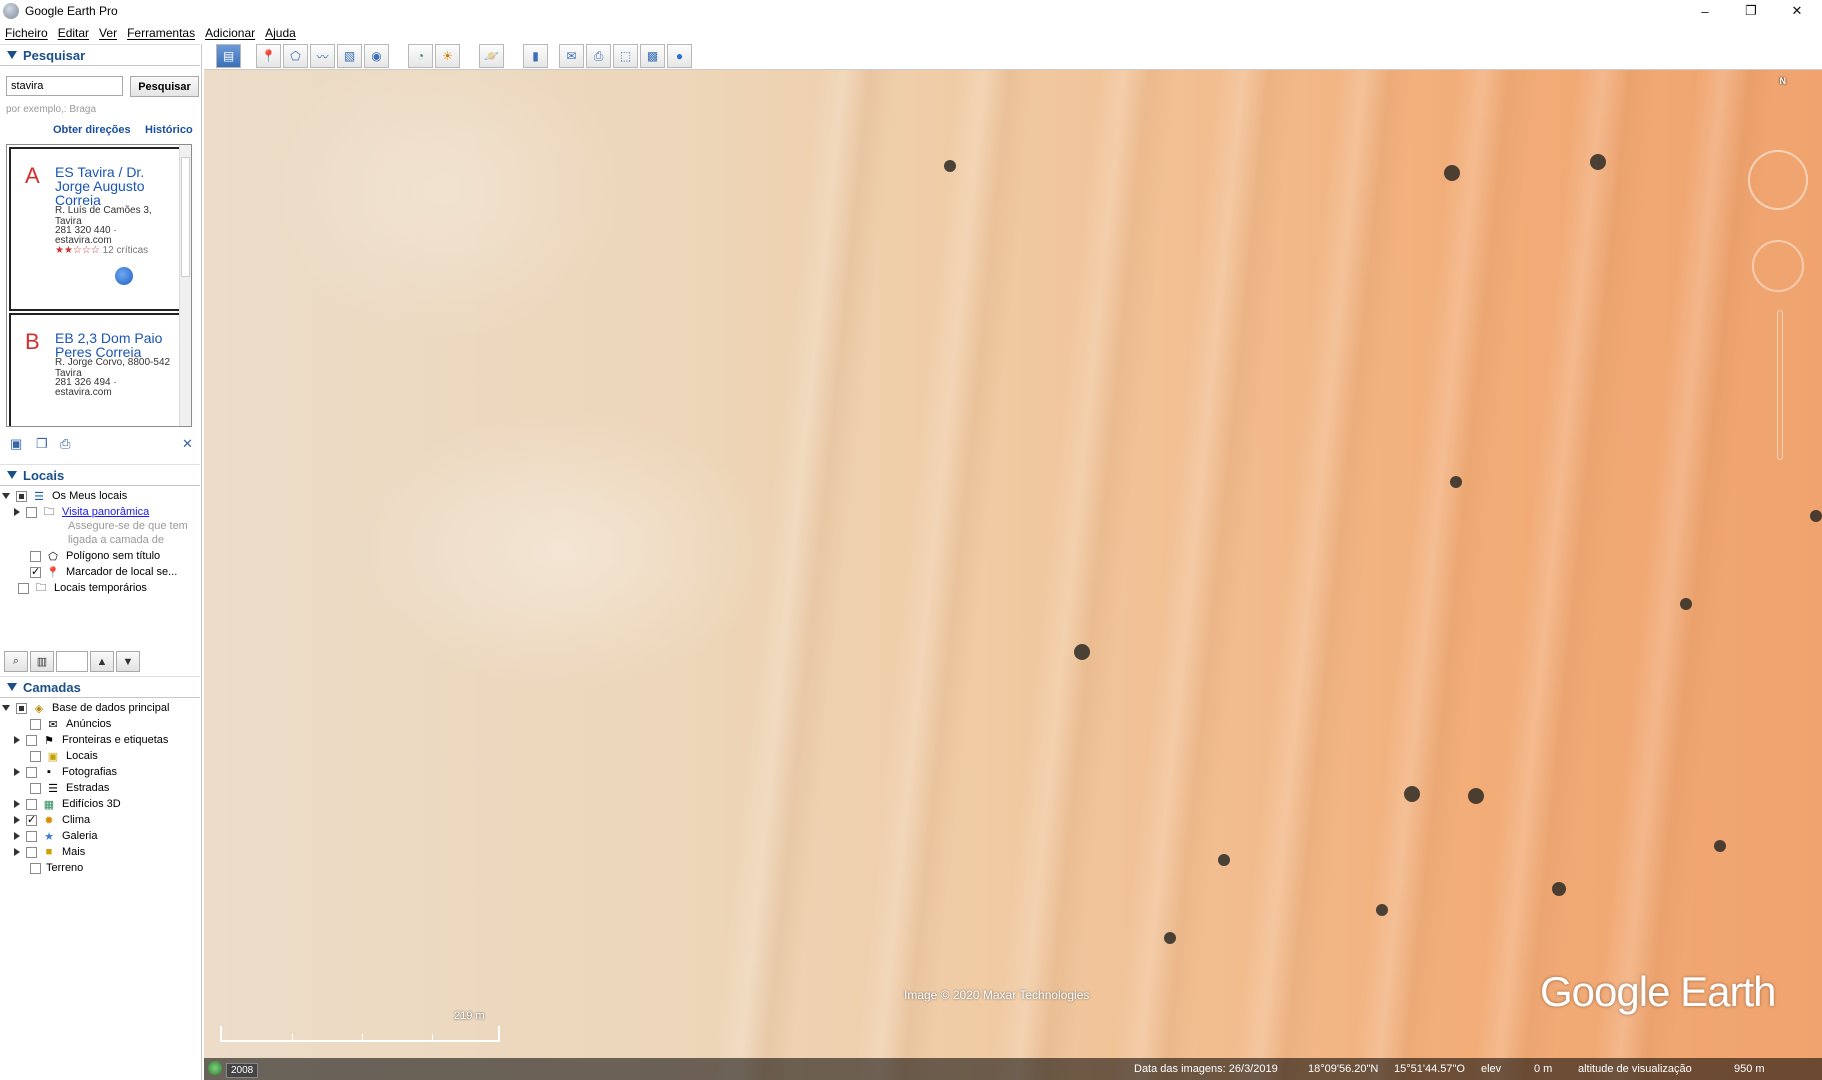  I want to click on search-places-icon: ⌕, so click(16, 661).